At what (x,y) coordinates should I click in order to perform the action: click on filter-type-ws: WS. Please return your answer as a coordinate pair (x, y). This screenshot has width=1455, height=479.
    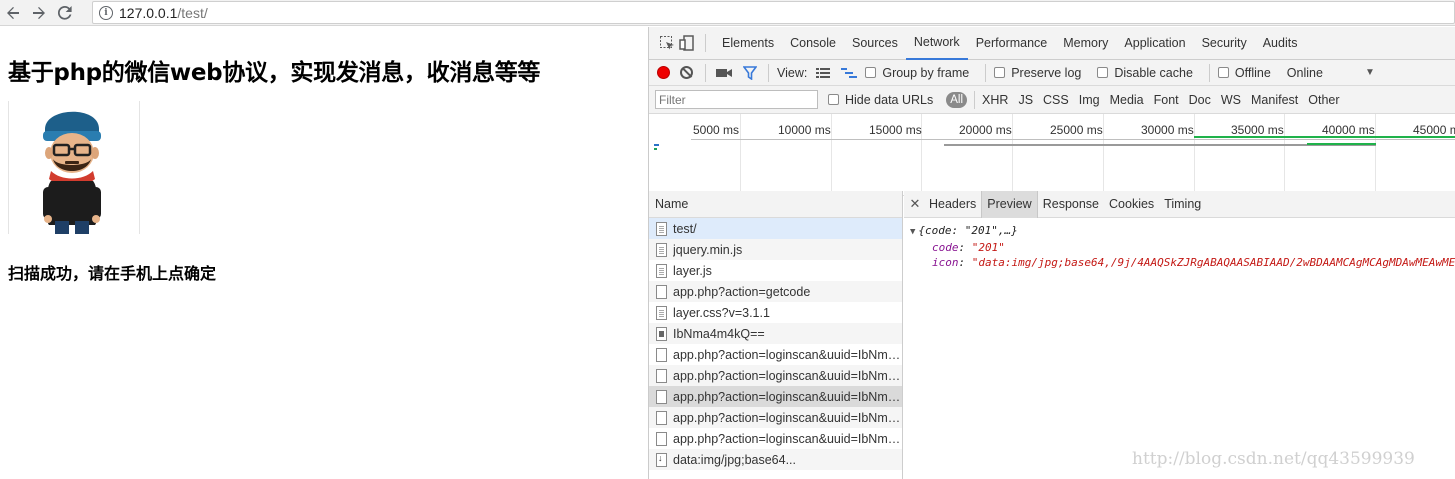
    Looking at the image, I should click on (1231, 100).